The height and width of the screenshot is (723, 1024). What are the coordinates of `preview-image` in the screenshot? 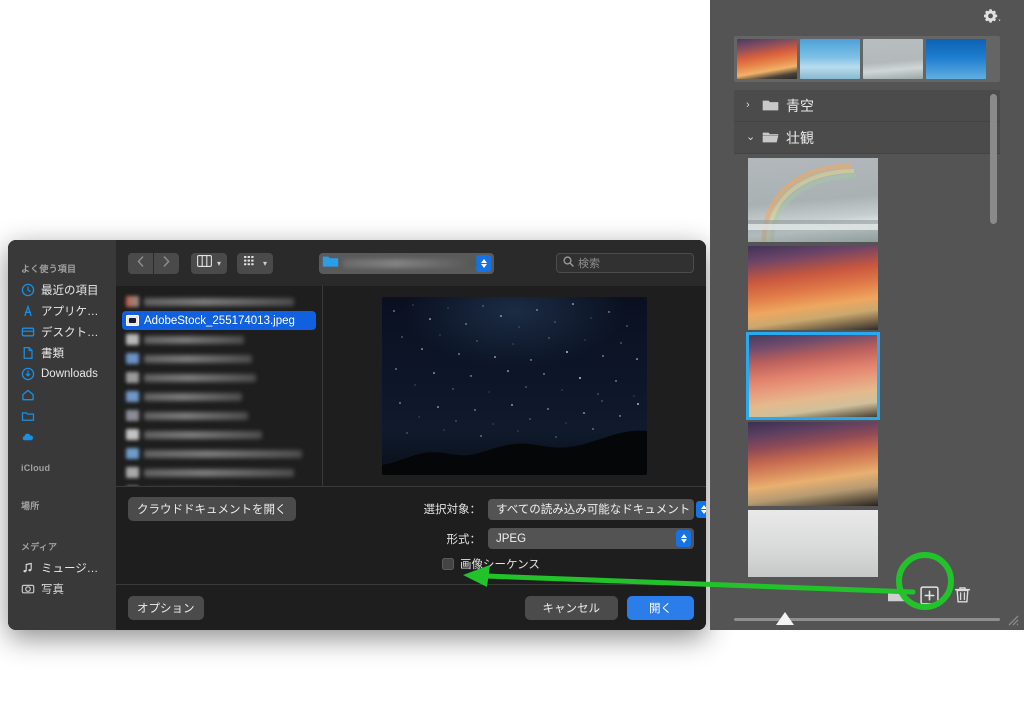 It's located at (514, 386).